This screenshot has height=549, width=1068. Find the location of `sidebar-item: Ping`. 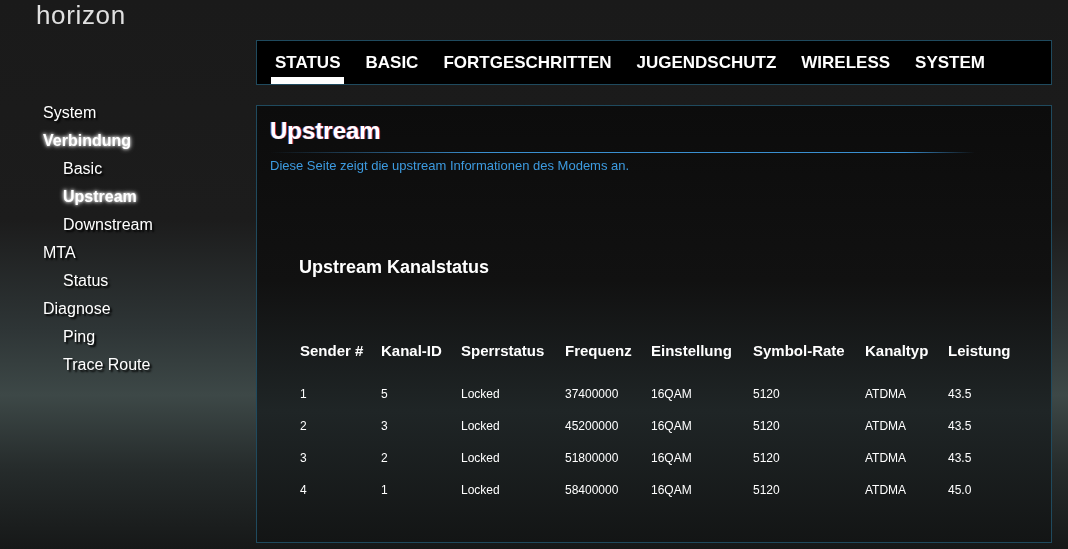

sidebar-item: Ping is located at coordinates (149, 337).